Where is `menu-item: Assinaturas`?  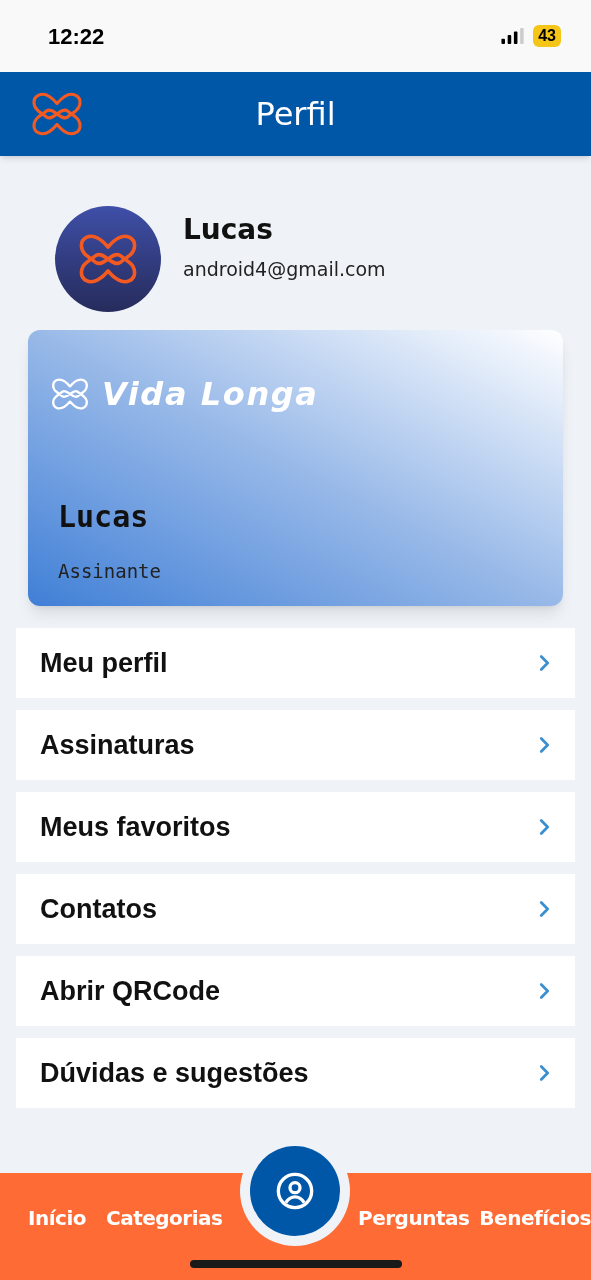 menu-item: Assinaturas is located at coordinates (295, 745).